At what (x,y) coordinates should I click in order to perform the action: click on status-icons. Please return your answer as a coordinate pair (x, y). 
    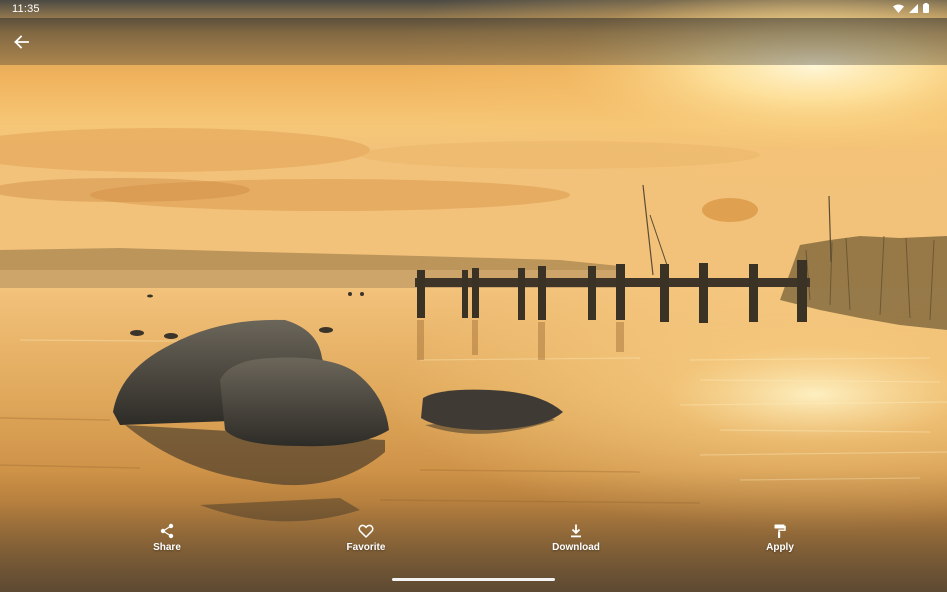
    Looking at the image, I should click on (911, 8).